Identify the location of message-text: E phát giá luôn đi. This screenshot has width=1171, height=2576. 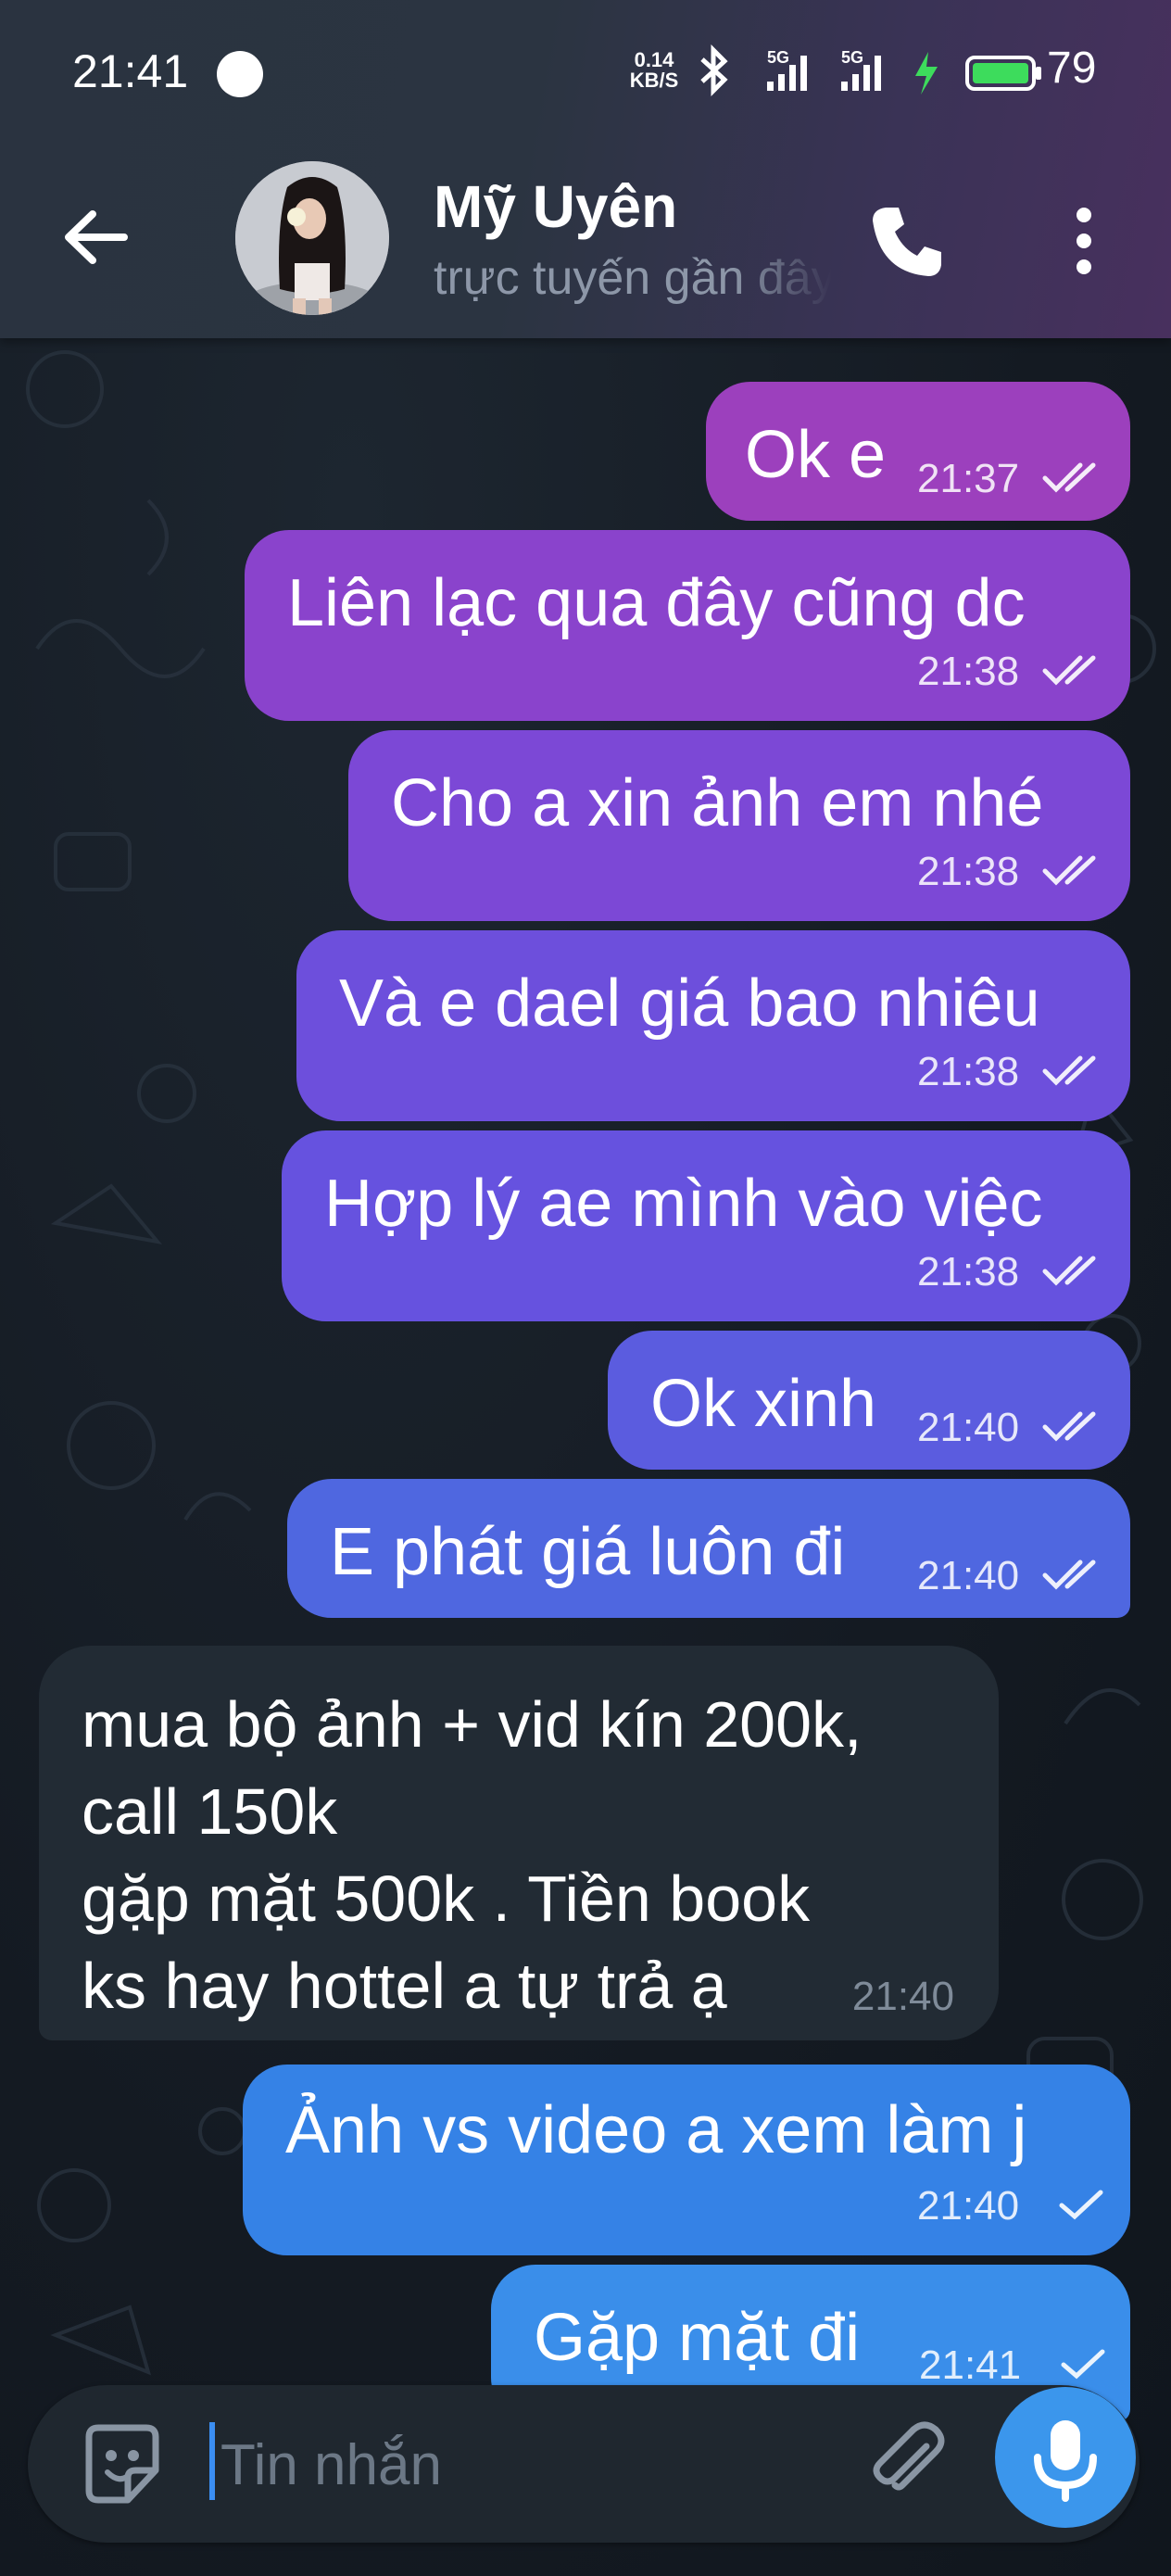
(588, 1552).